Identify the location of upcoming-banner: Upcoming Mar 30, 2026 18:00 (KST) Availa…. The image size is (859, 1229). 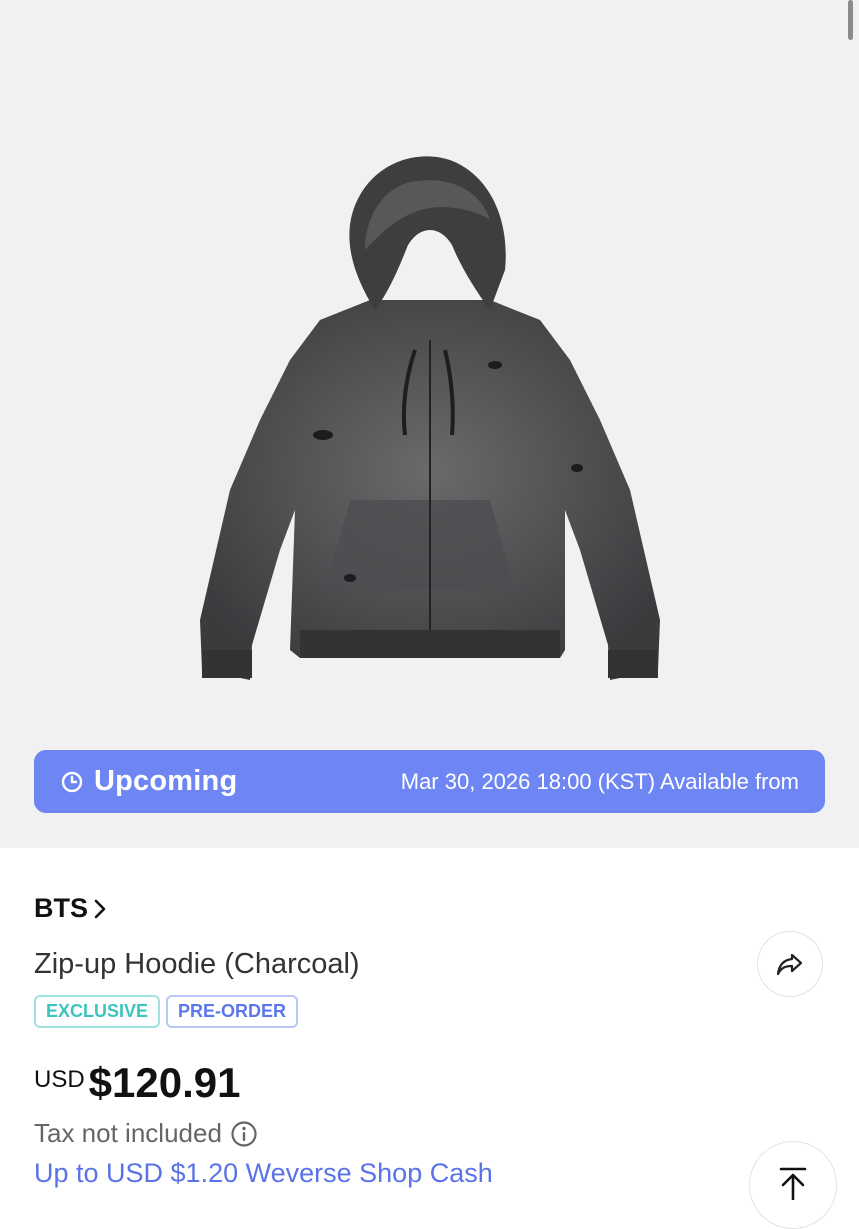
(429, 781).